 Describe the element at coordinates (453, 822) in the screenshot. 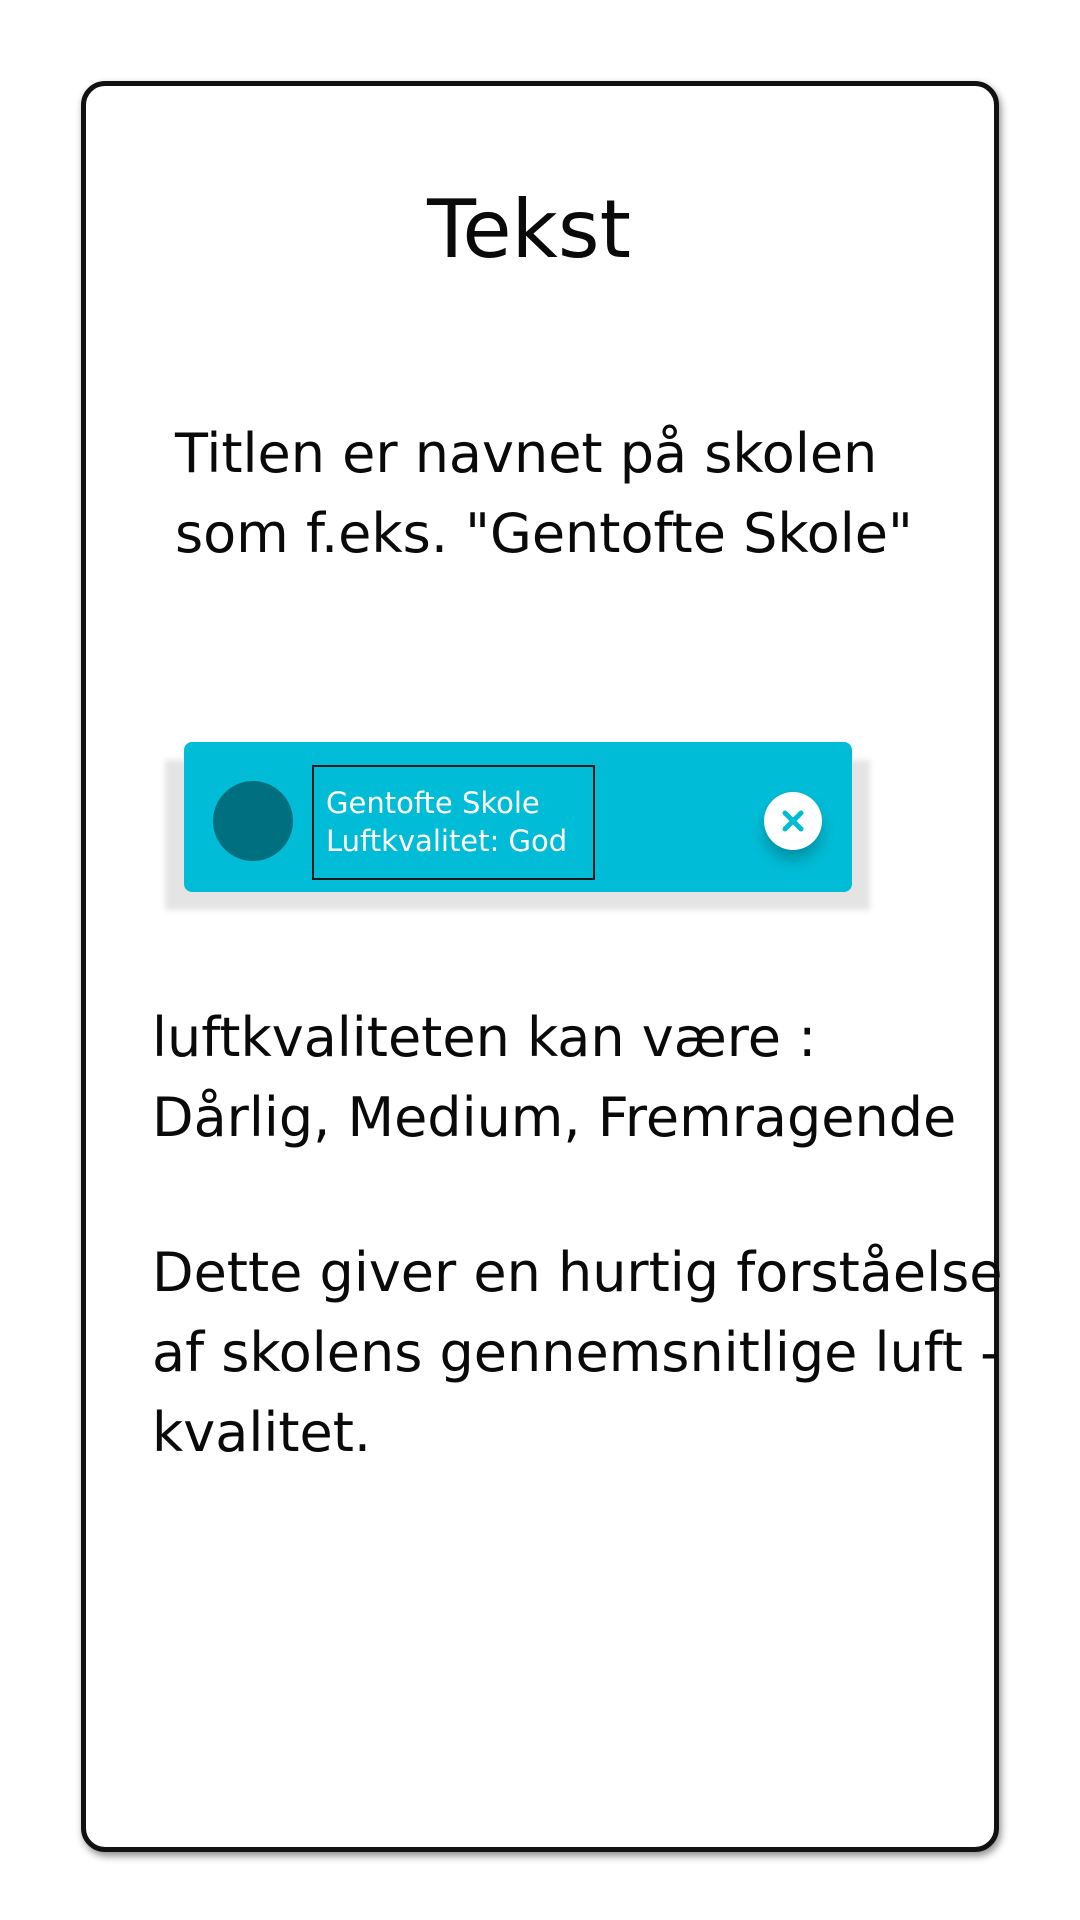

I see `school-info: Gentofte Skole Luftkvalitet: God` at that location.